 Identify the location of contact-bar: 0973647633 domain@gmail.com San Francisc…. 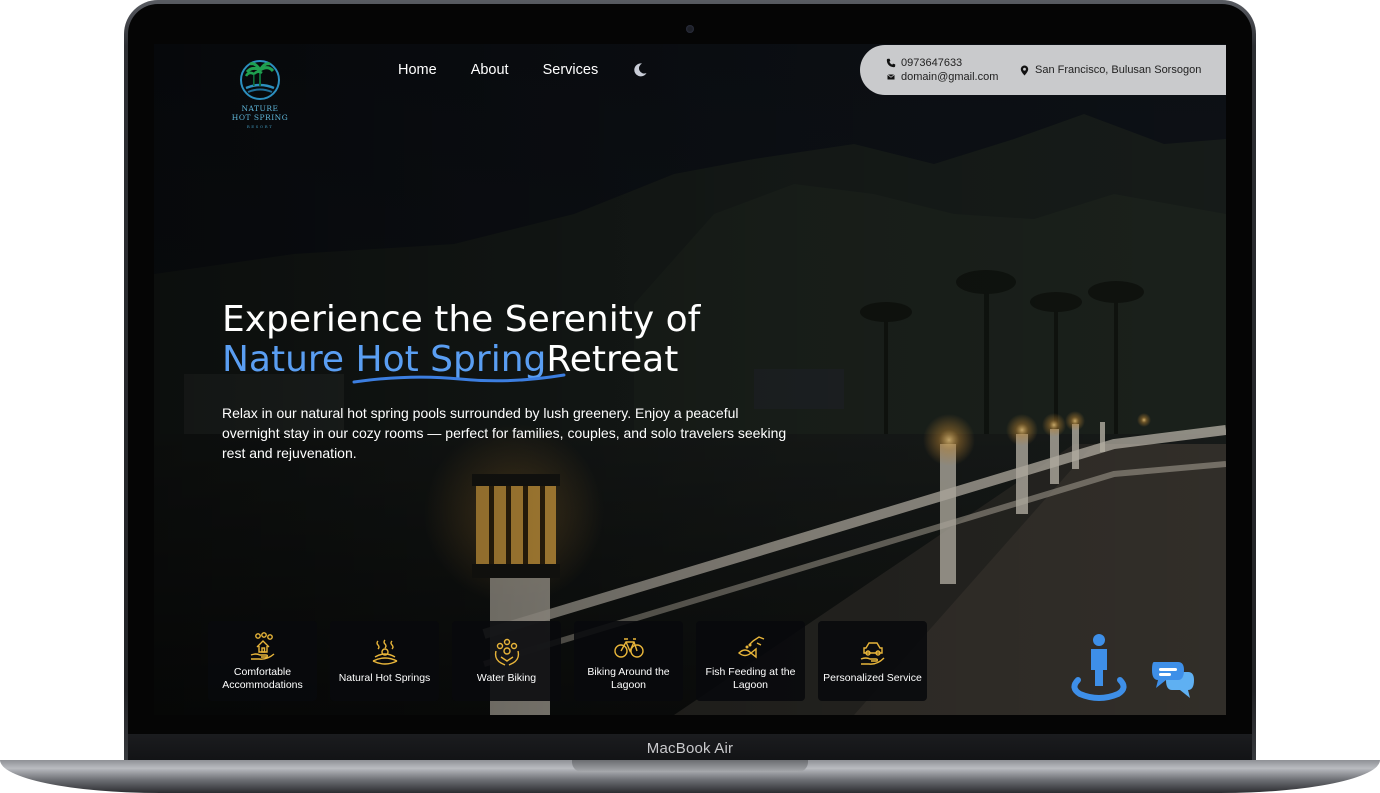
(1043, 70).